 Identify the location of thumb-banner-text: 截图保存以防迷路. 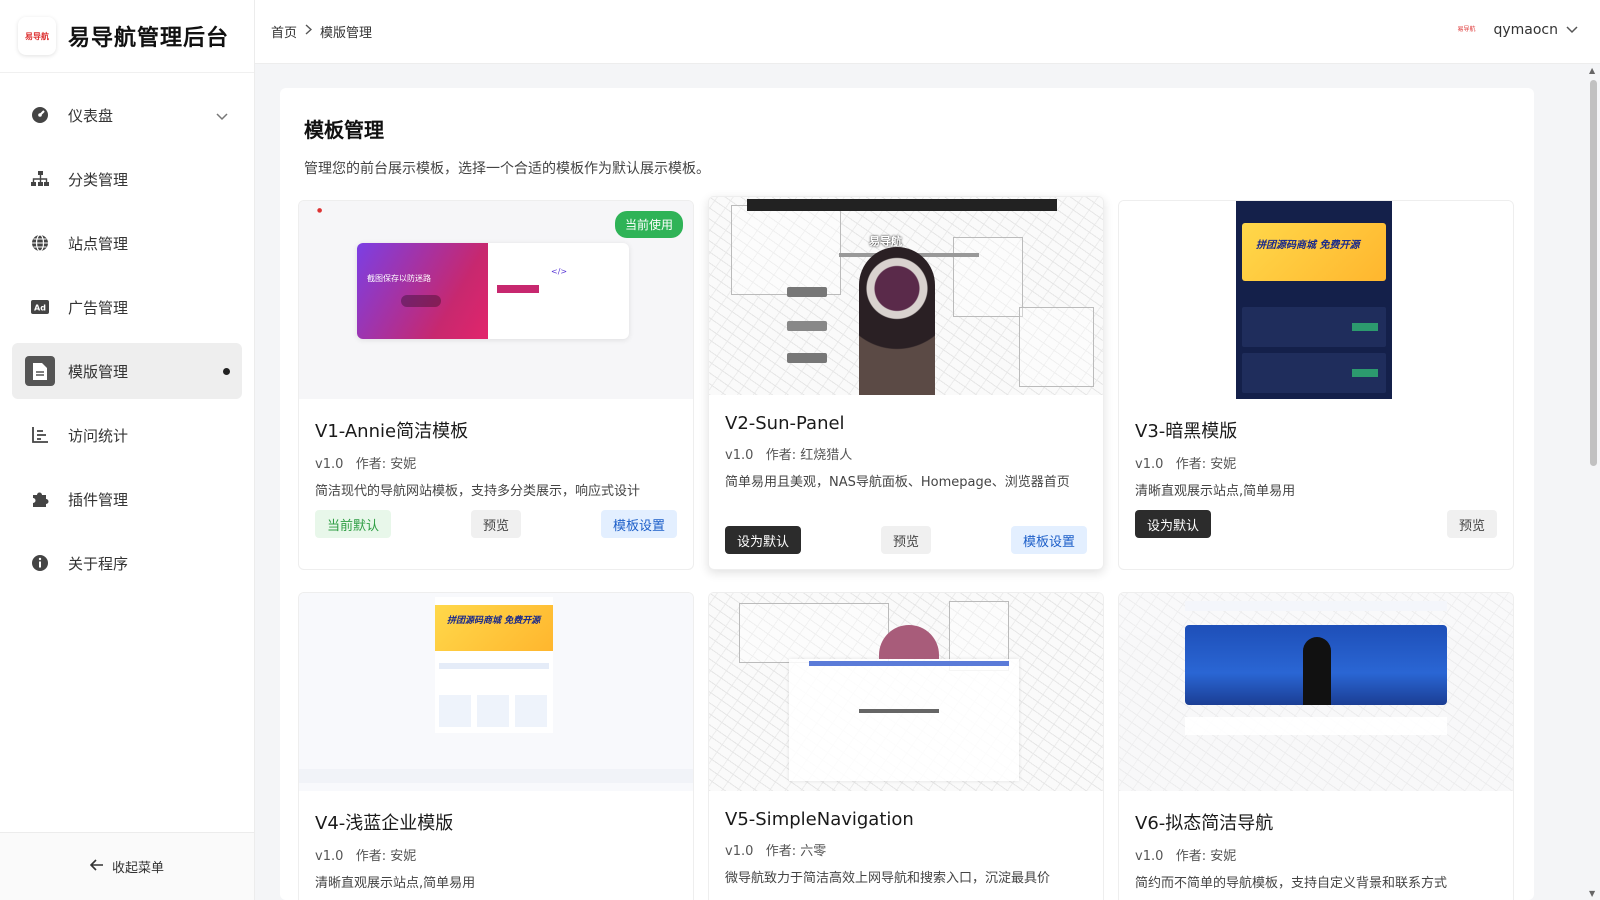
(399, 278).